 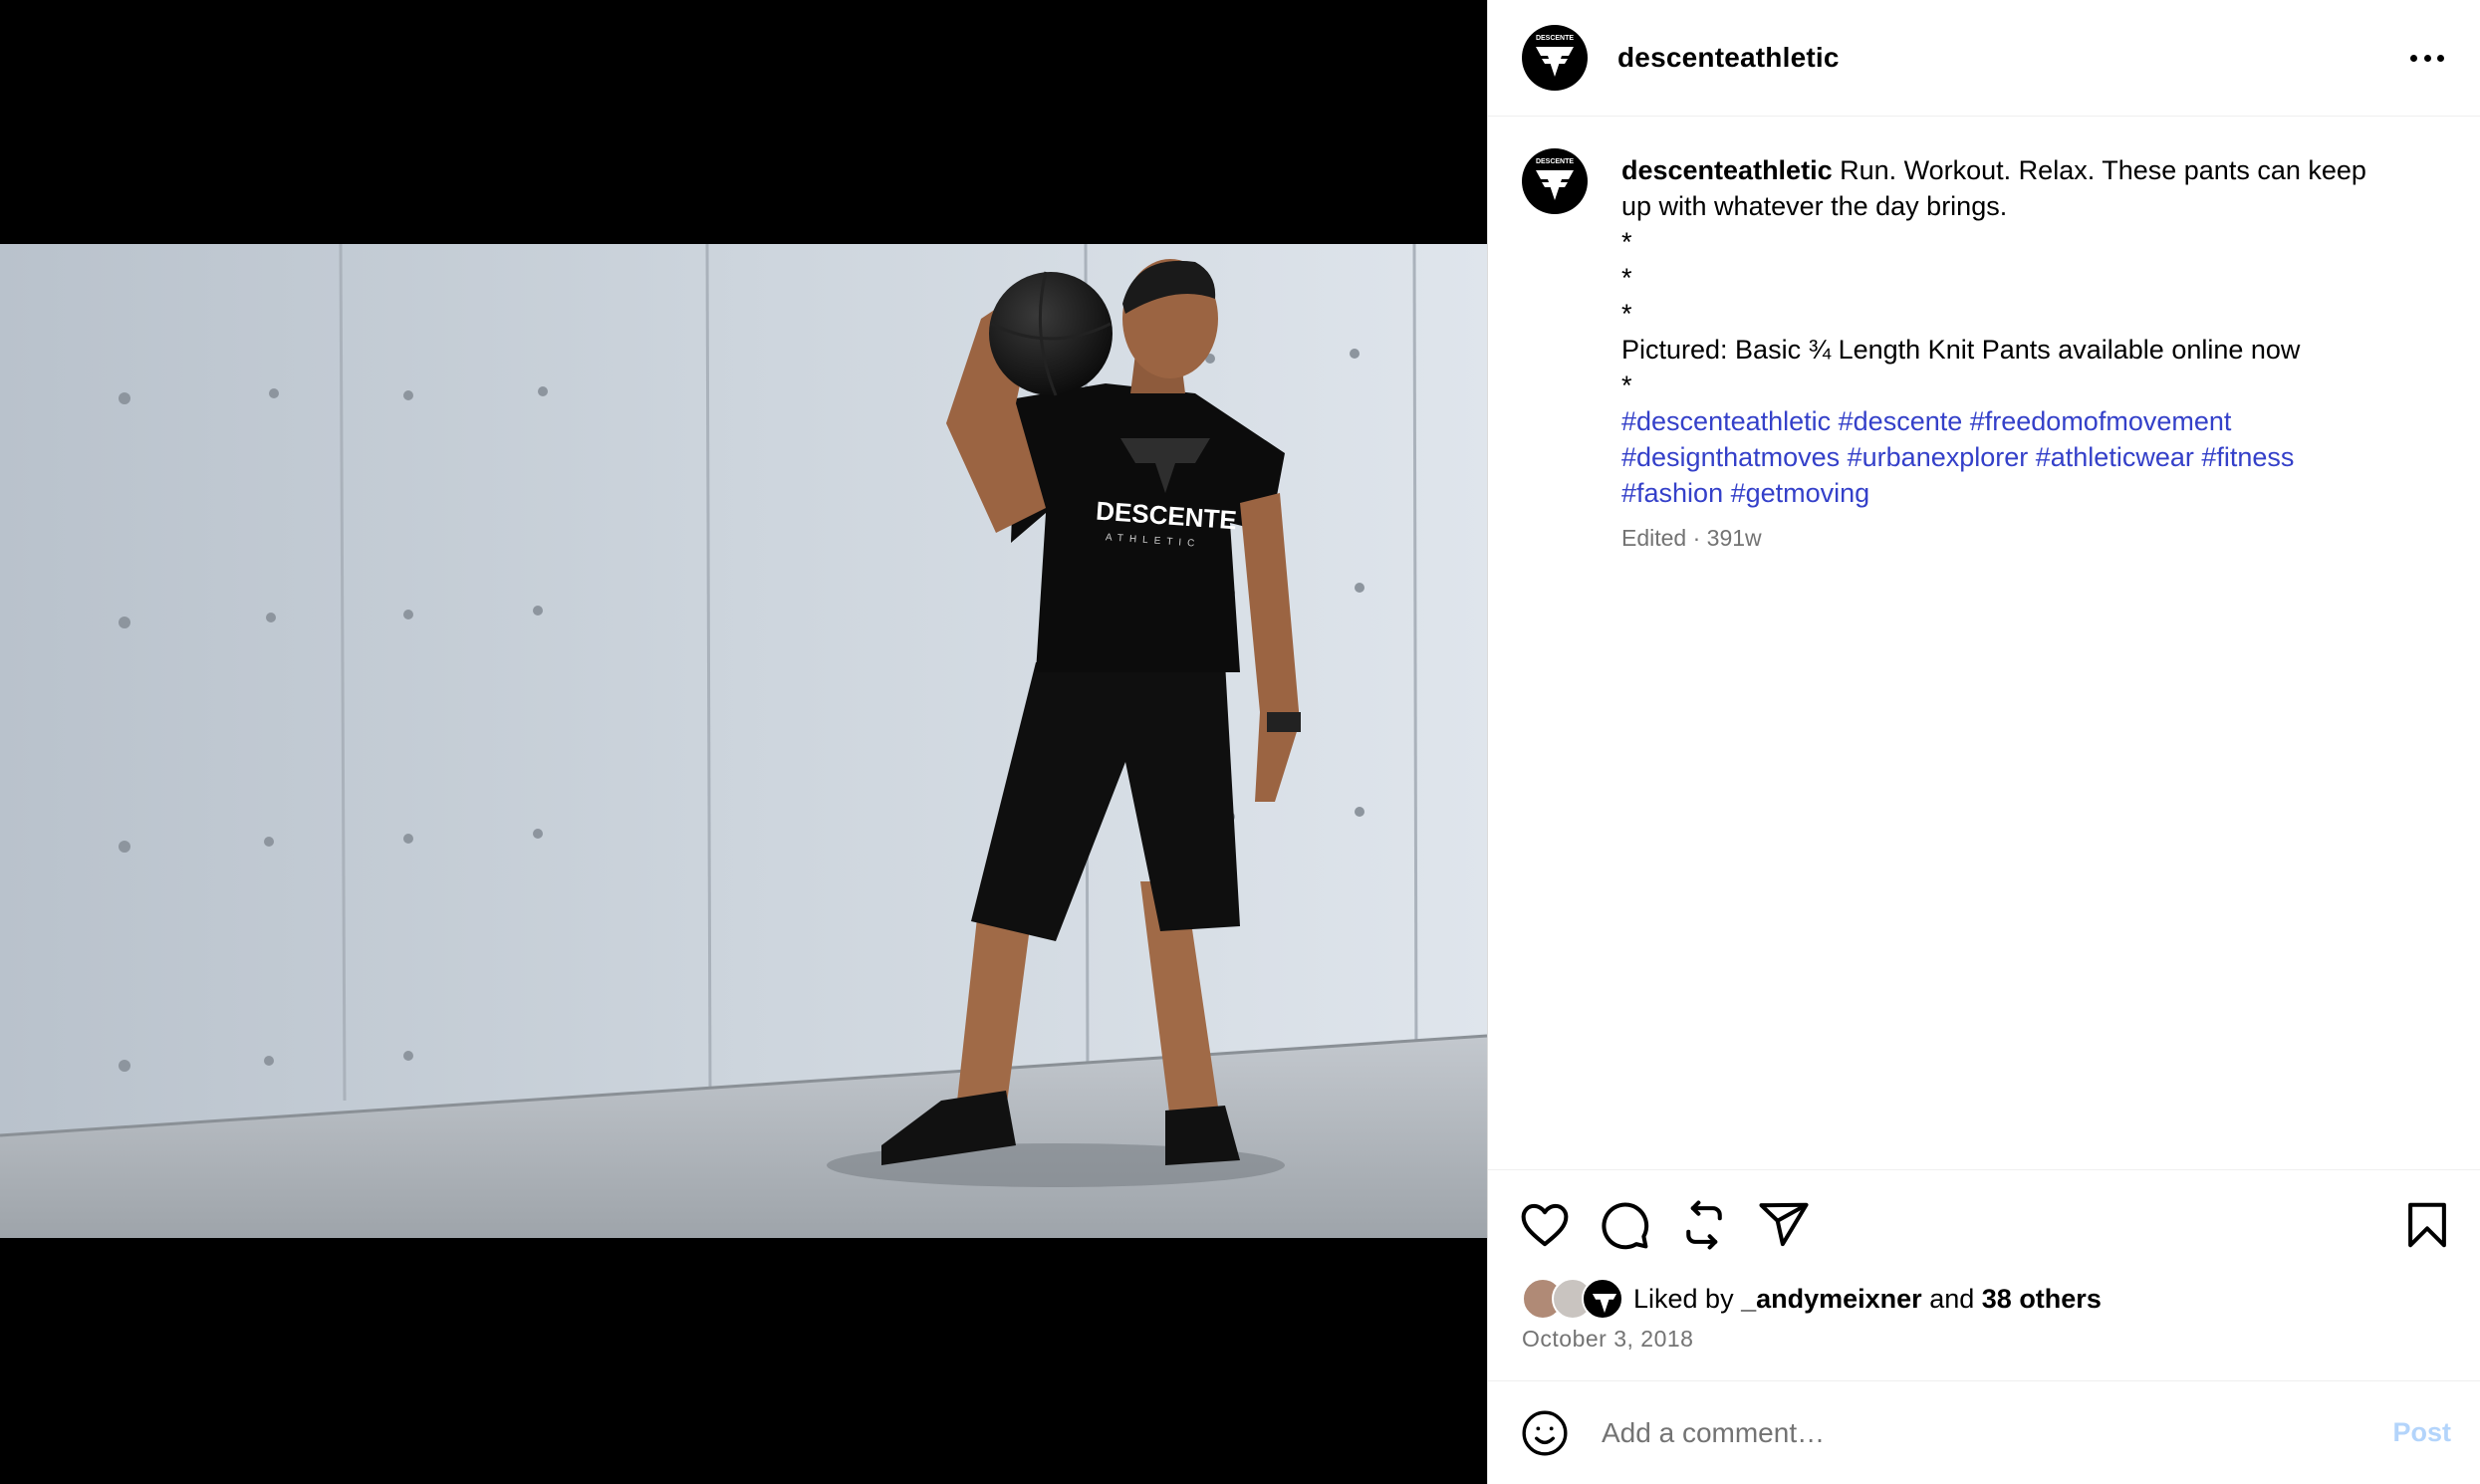 What do you see at coordinates (1728, 58) in the screenshot?
I see `author-username: descenteathletic` at bounding box center [1728, 58].